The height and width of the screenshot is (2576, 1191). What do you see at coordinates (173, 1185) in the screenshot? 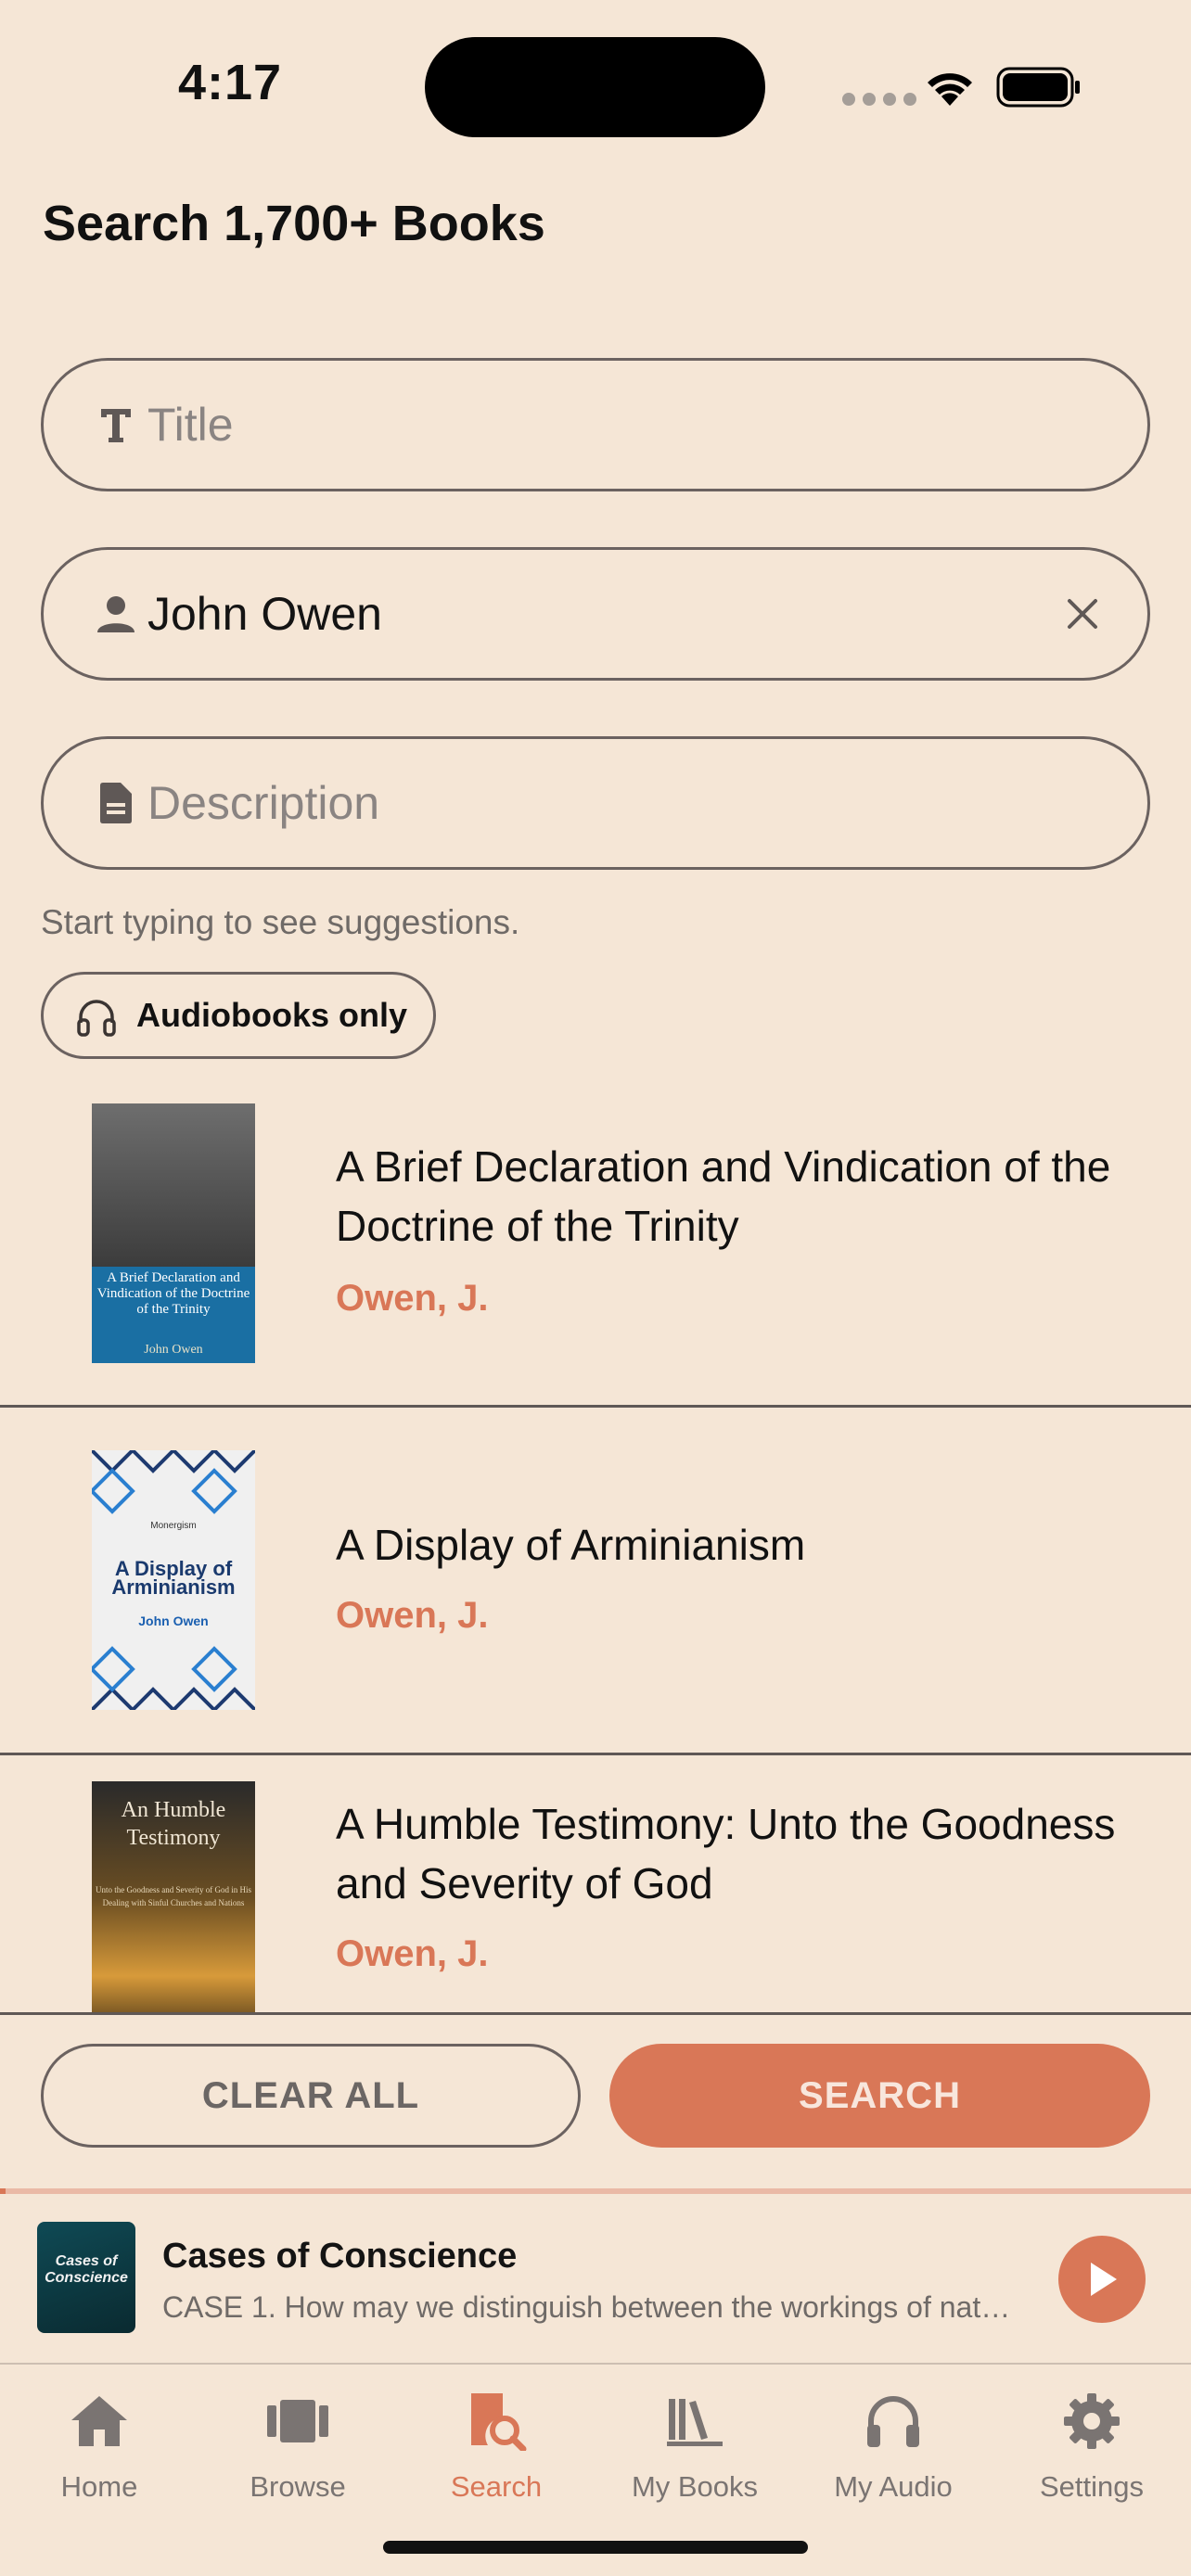
I see `author-portrait` at bounding box center [173, 1185].